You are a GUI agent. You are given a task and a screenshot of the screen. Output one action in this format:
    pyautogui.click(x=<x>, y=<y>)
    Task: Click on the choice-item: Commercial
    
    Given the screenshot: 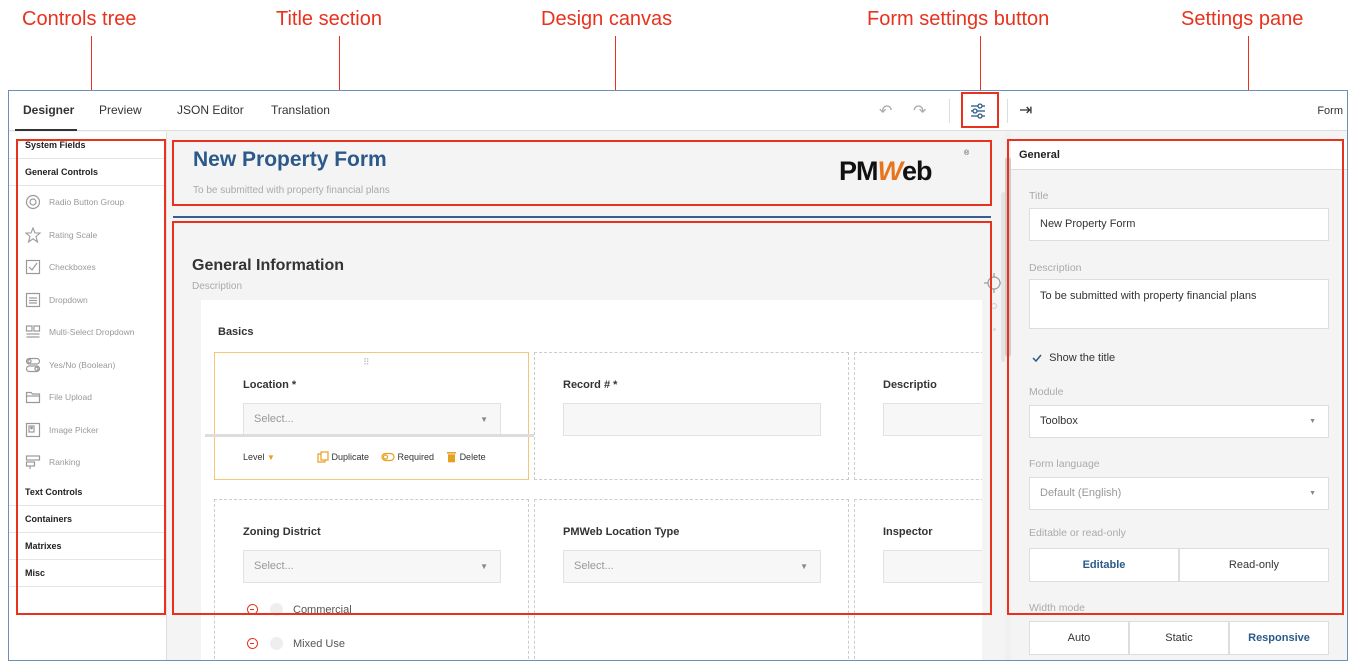 What is the action you would take?
    pyautogui.click(x=299, y=609)
    